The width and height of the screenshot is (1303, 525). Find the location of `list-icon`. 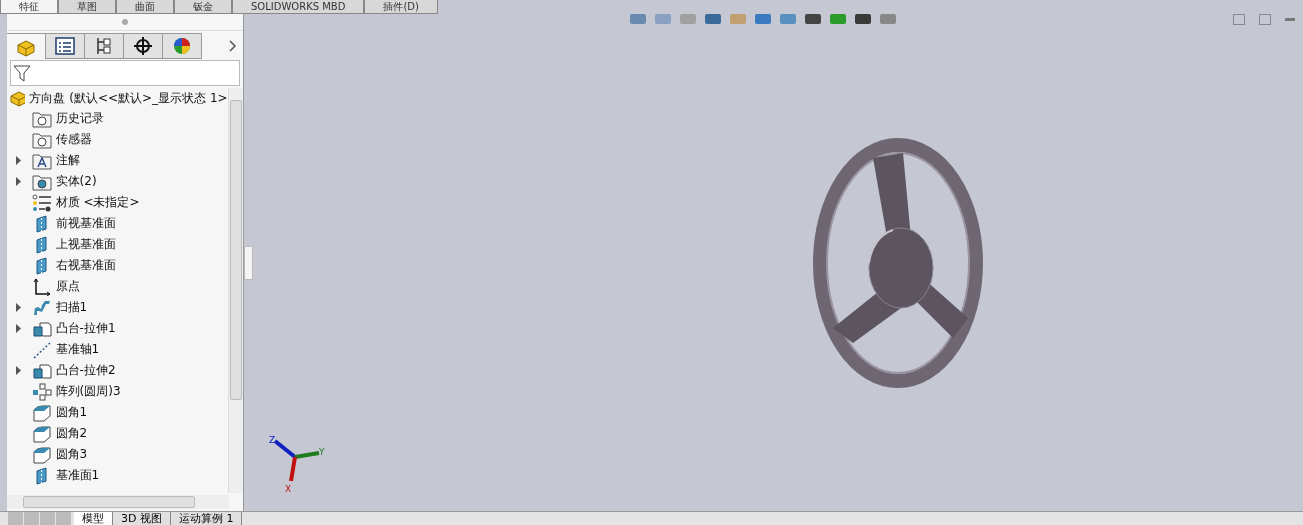

list-icon is located at coordinates (64, 46).